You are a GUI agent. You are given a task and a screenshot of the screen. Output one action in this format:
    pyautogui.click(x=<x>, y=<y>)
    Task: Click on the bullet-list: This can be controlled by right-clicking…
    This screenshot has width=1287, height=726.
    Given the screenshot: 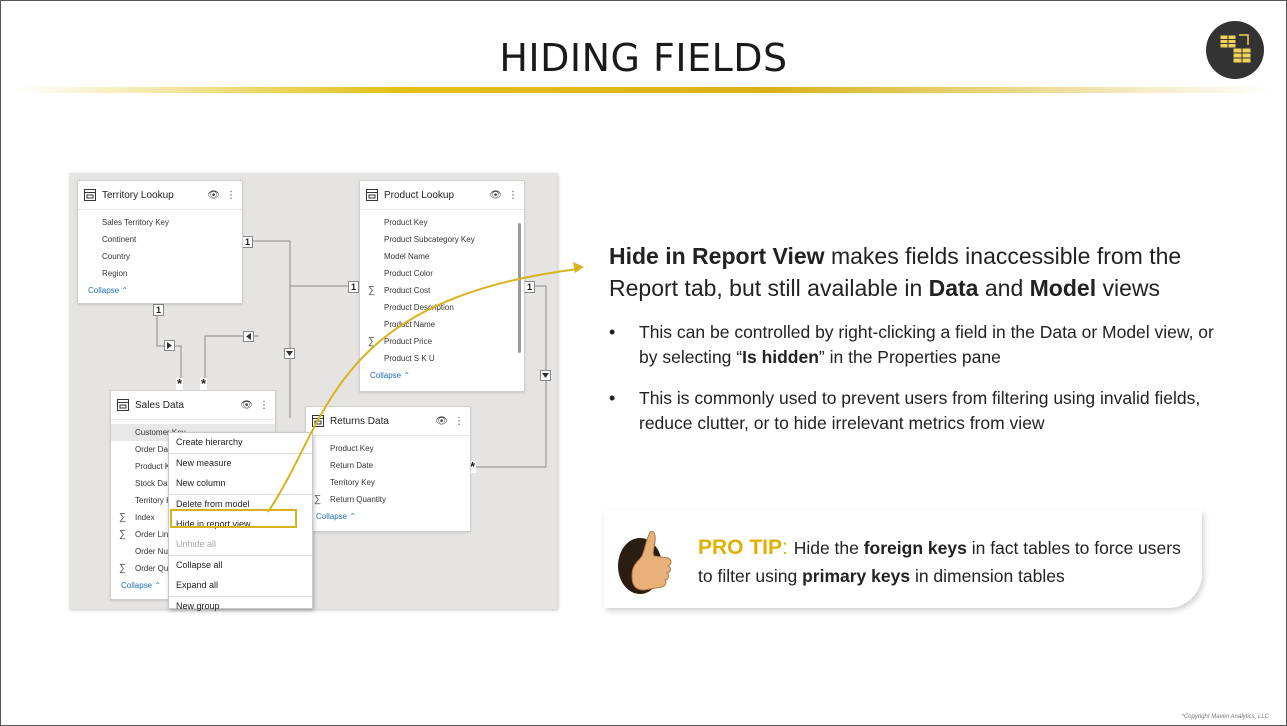 What is the action you would take?
    pyautogui.click(x=914, y=386)
    